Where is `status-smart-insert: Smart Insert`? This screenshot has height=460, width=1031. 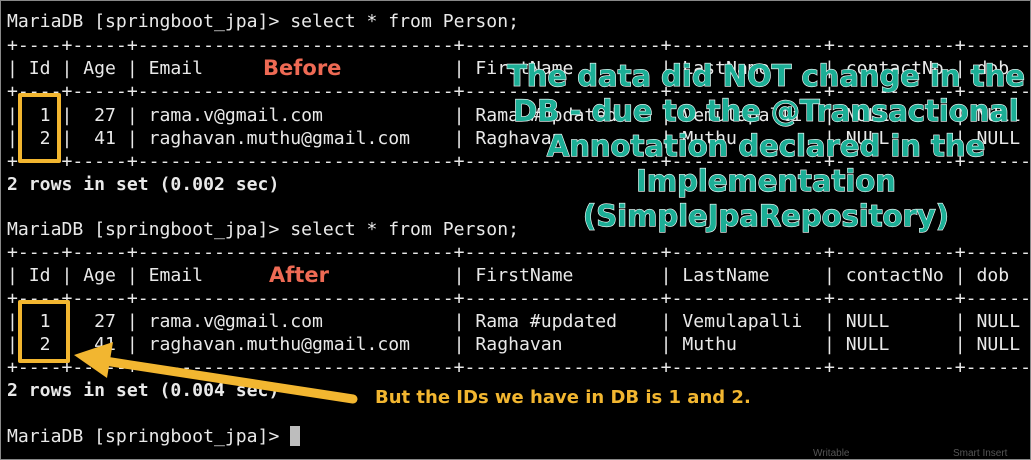
status-smart-insert: Smart Insert is located at coordinates (980, 453).